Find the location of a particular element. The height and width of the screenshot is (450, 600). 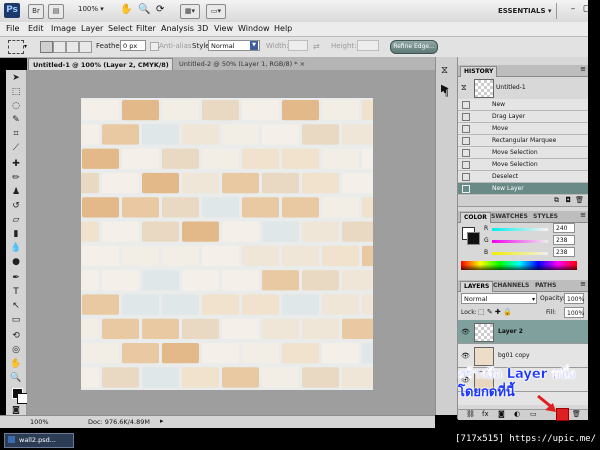

marquee-tool-preset-icon is located at coordinates (16, 47).